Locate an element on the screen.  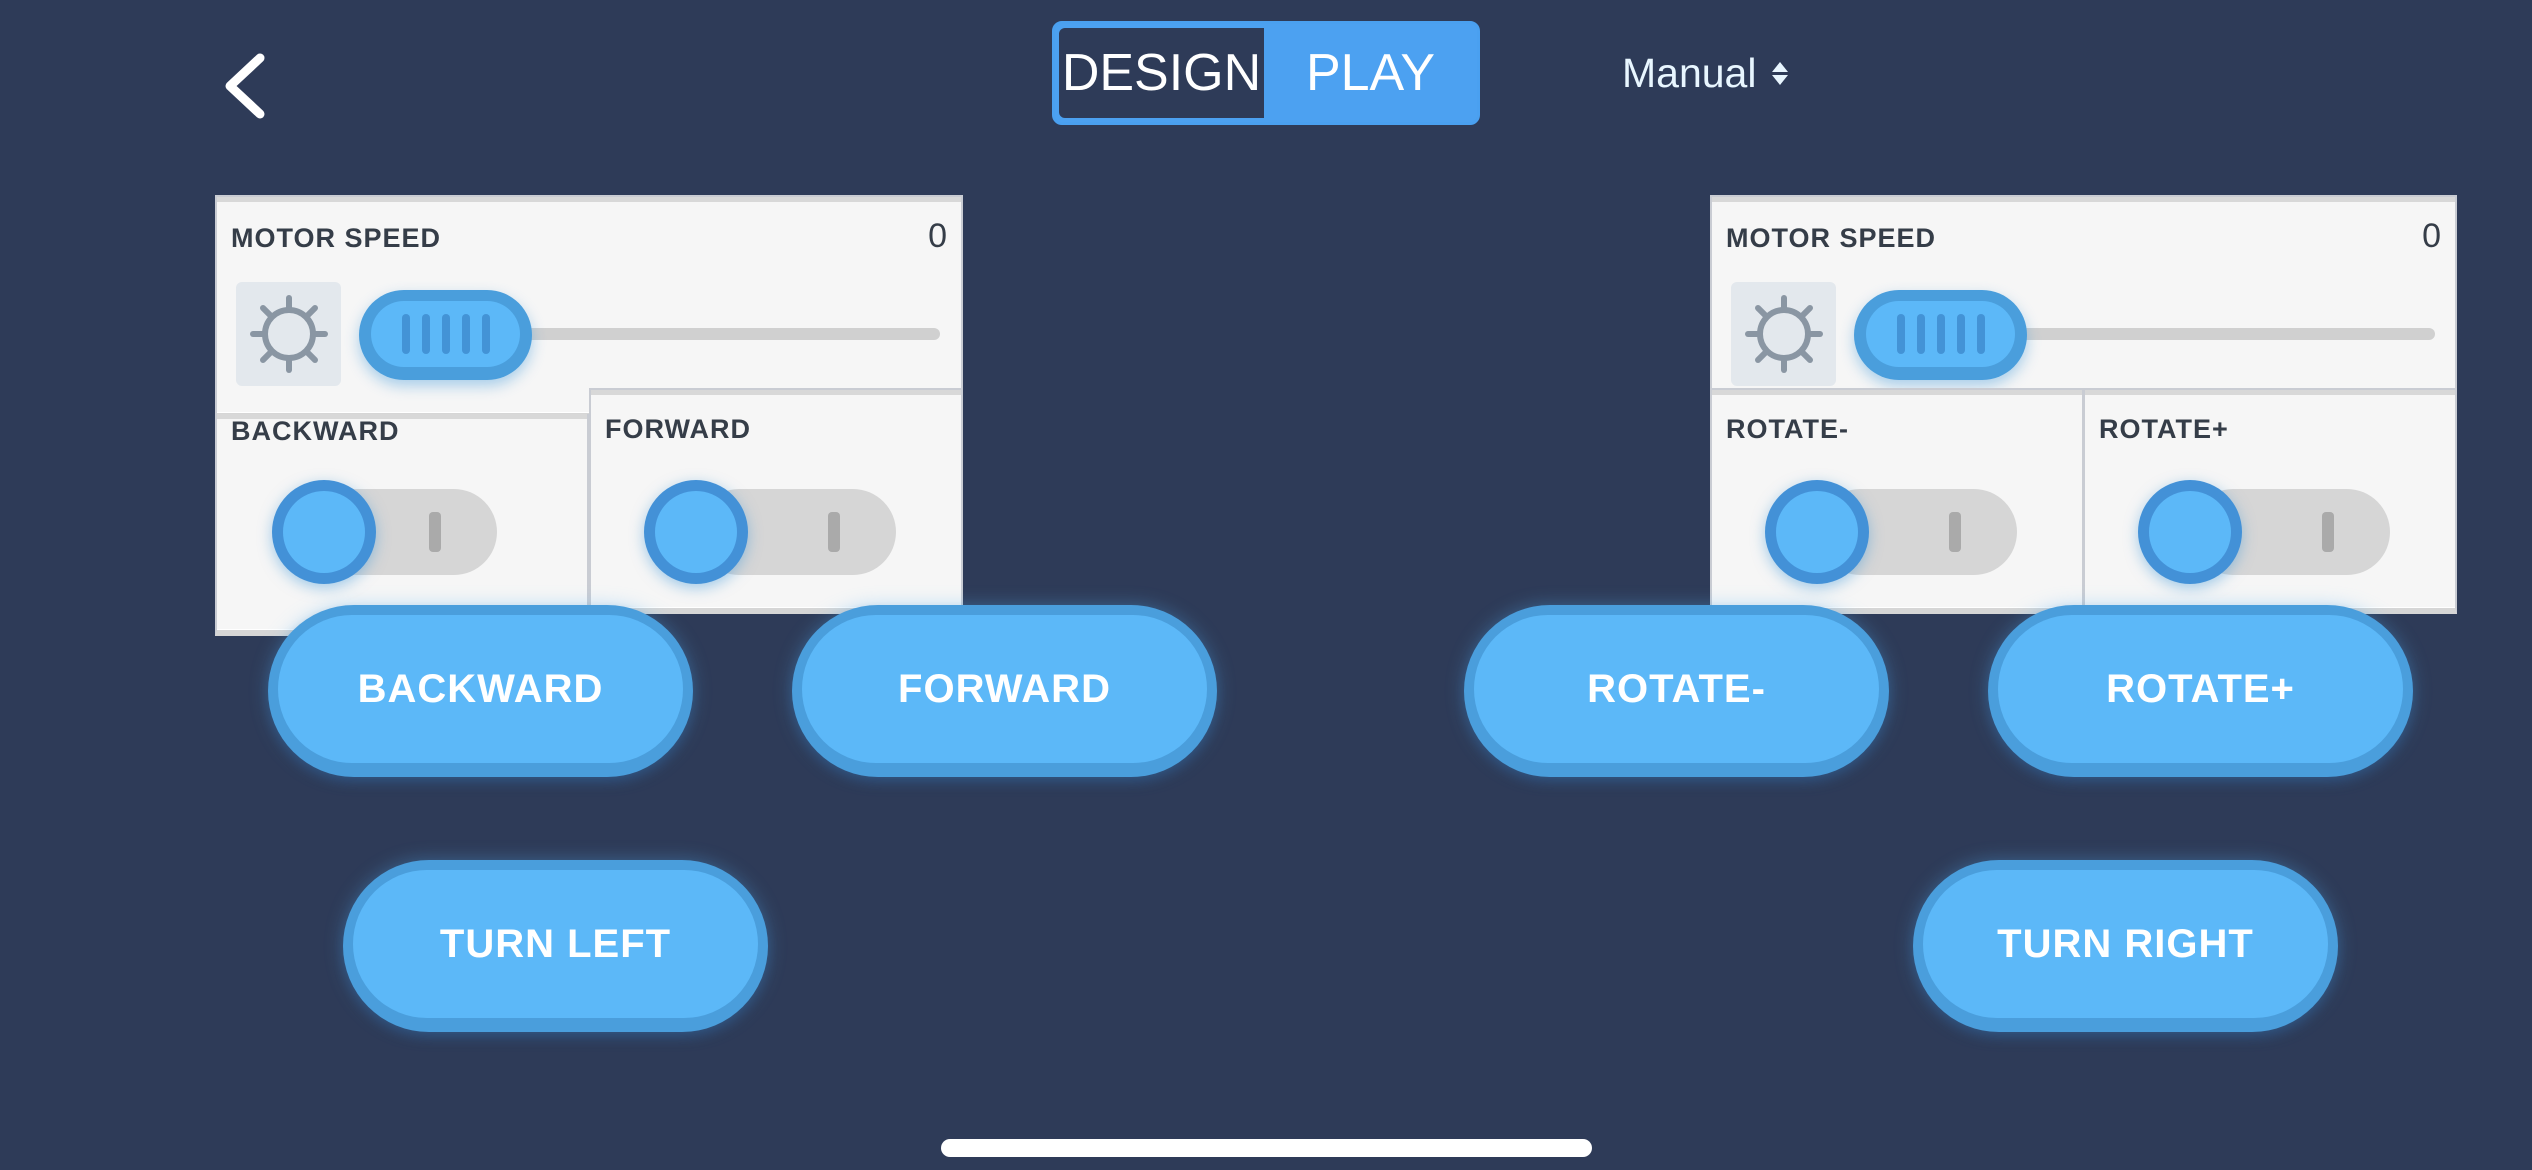
rotate-plus-switch-label: ROTATE+ is located at coordinates (2164, 429).